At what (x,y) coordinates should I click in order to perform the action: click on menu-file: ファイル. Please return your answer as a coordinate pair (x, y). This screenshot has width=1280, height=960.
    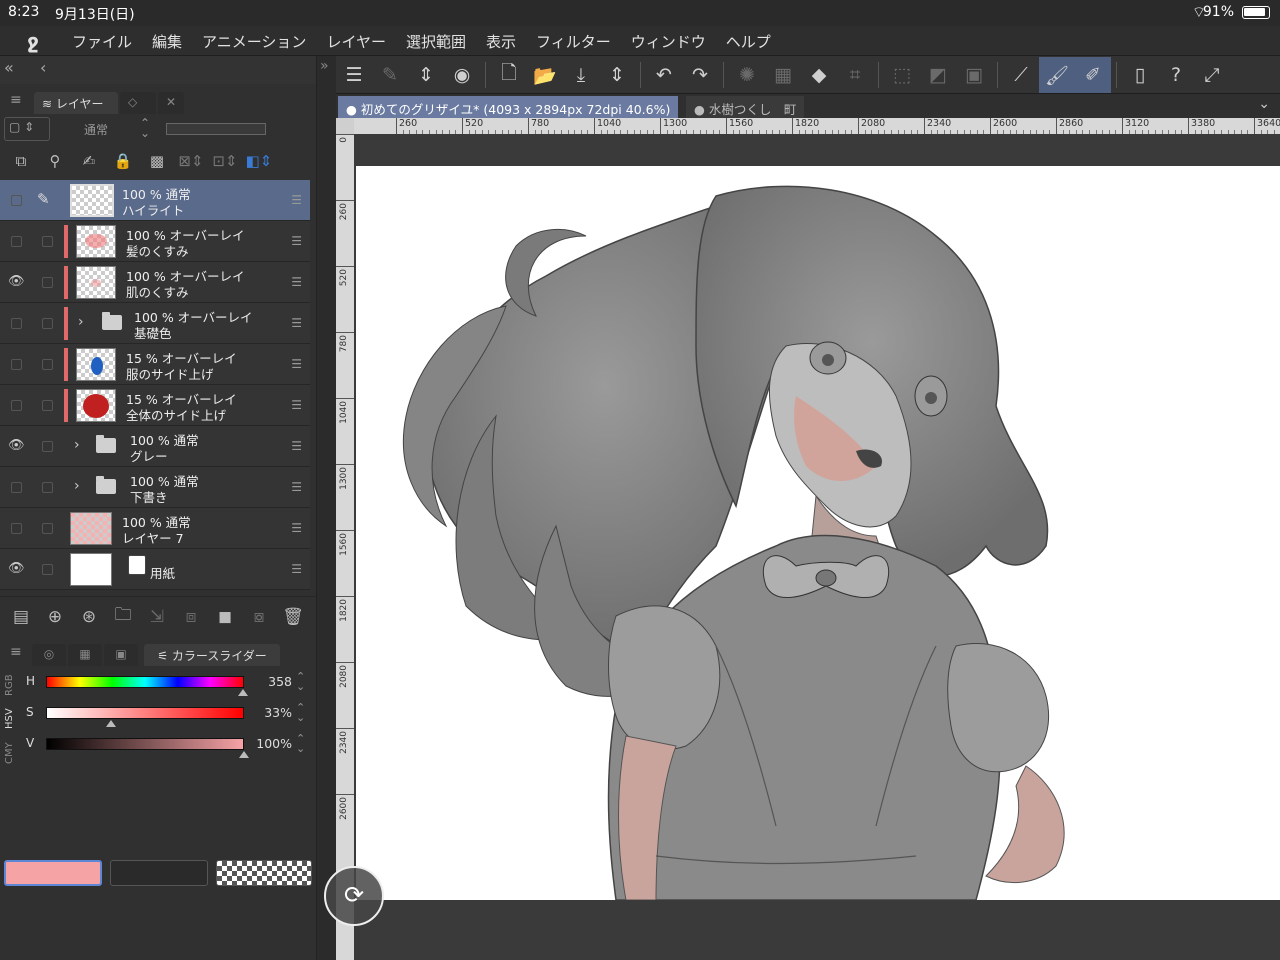
    Looking at the image, I should click on (102, 41).